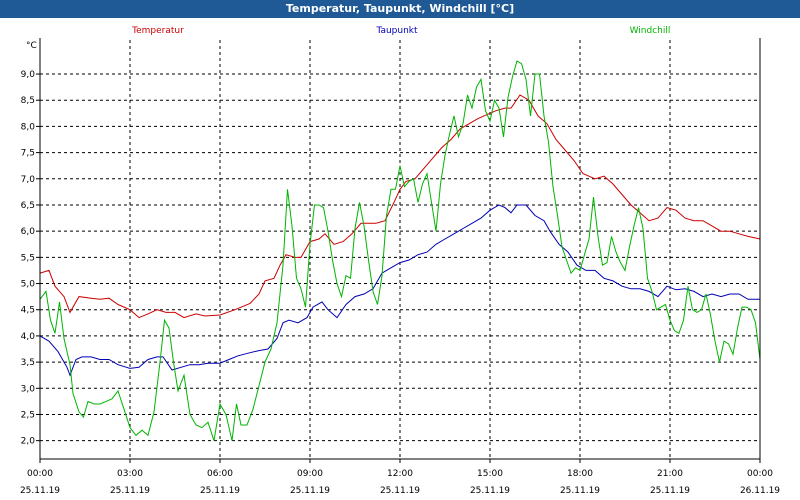 Image resolution: width=800 pixels, height=500 pixels. What do you see at coordinates (400, 9) in the screenshot?
I see `chart-title: Temperatur, Taupunkt, Windchill [°C]` at bounding box center [400, 9].